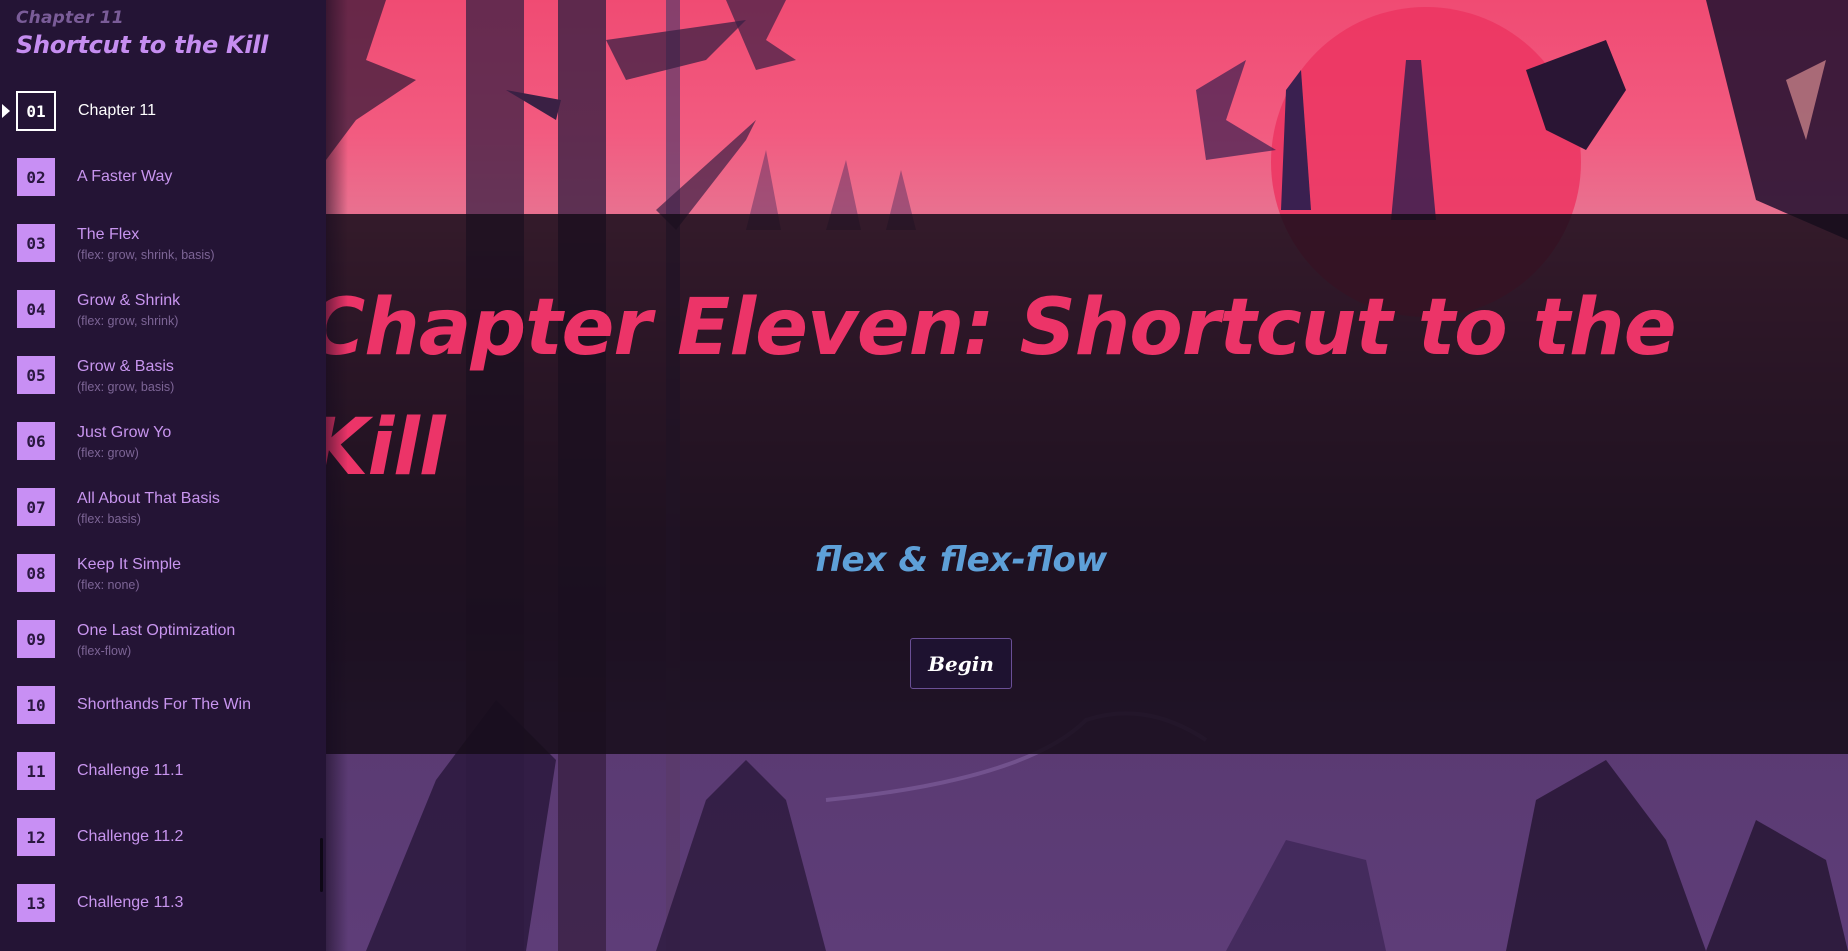 Image resolution: width=1848 pixels, height=951 pixels. I want to click on level-number: 07, so click(36, 507).